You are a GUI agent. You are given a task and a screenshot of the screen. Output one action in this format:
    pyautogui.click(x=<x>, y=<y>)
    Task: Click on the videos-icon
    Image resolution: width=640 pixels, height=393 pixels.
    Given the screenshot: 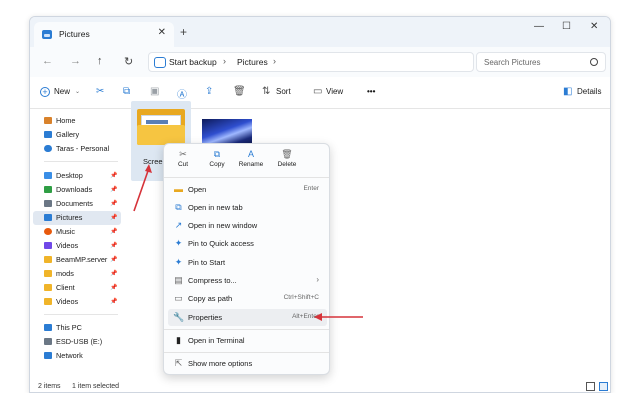 What is the action you would take?
    pyautogui.click(x=48, y=245)
    